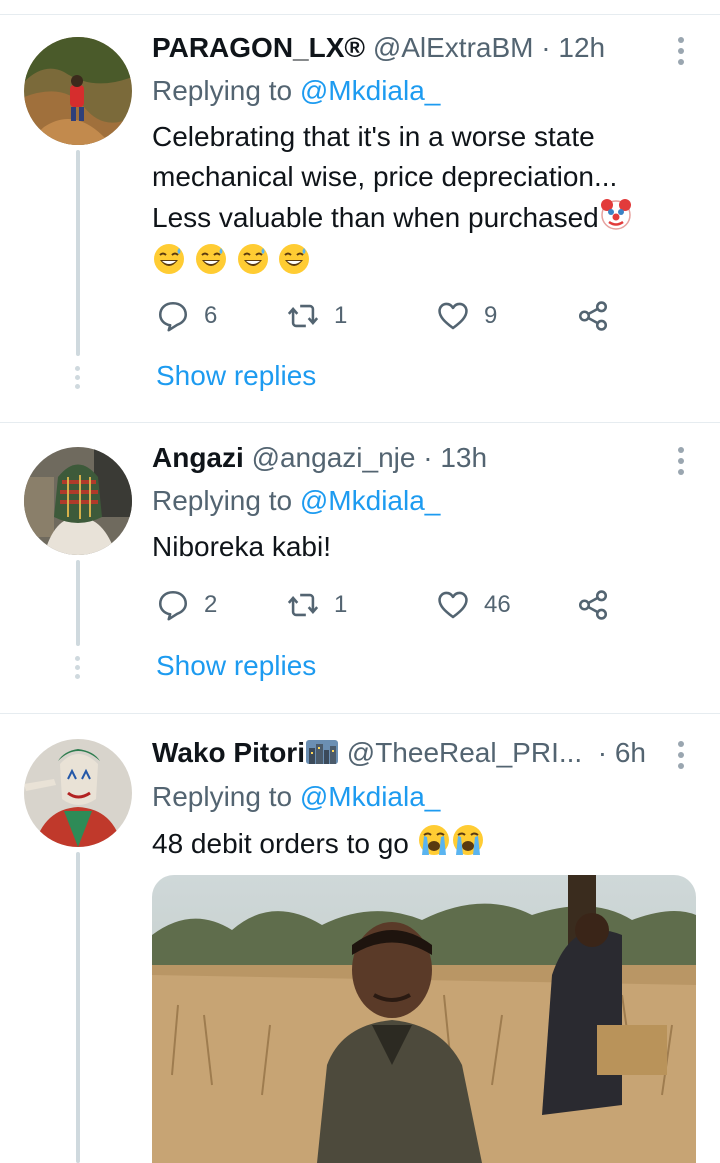  I want to click on tweet-actions: 2 1 46, so click(392, 605).